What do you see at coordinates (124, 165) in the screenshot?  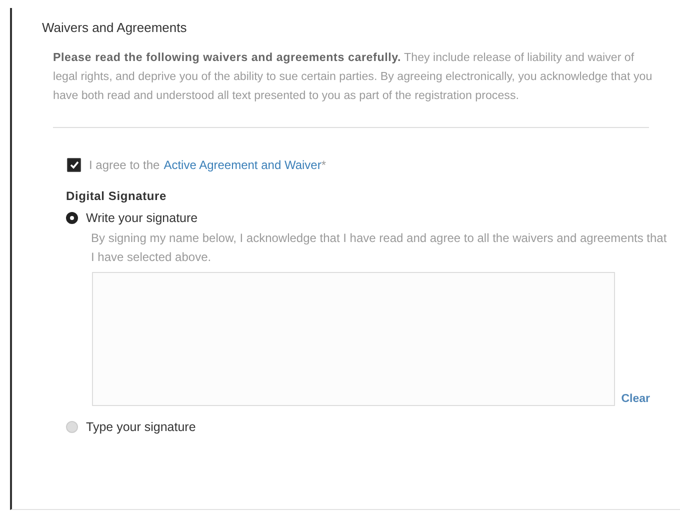 I see `agree-label: I agree to the` at bounding box center [124, 165].